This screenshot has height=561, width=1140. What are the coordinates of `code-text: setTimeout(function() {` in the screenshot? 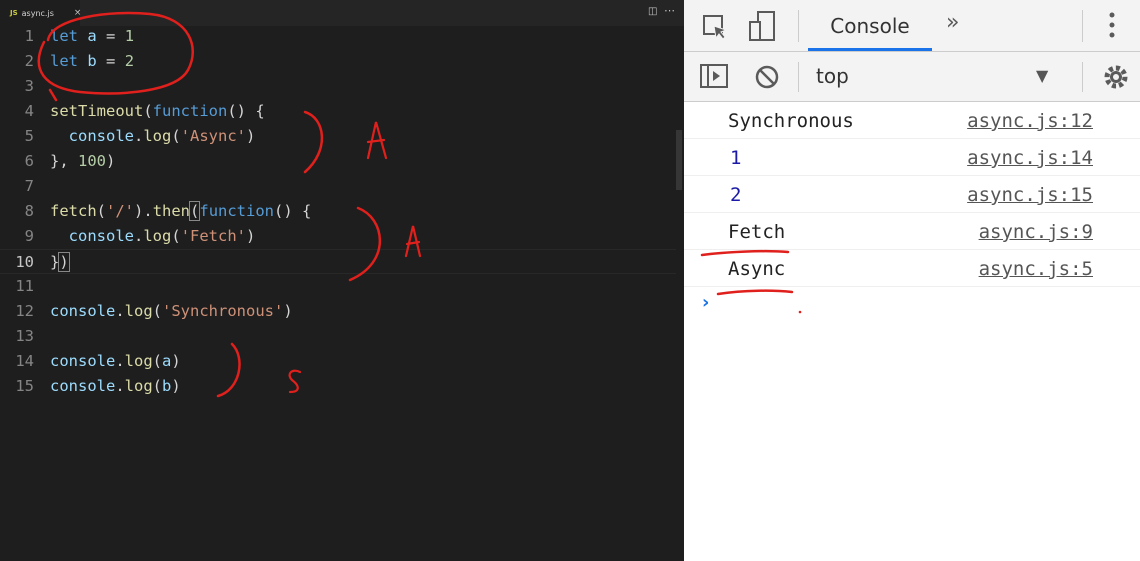 It's located at (157, 111).